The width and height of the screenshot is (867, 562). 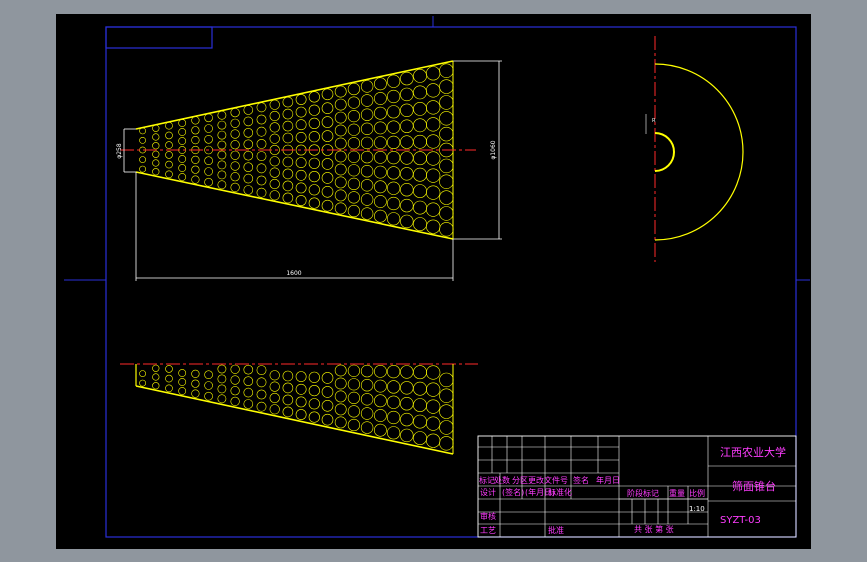 I want to click on tb-stage-label: 阶段标记, so click(x=643, y=493).